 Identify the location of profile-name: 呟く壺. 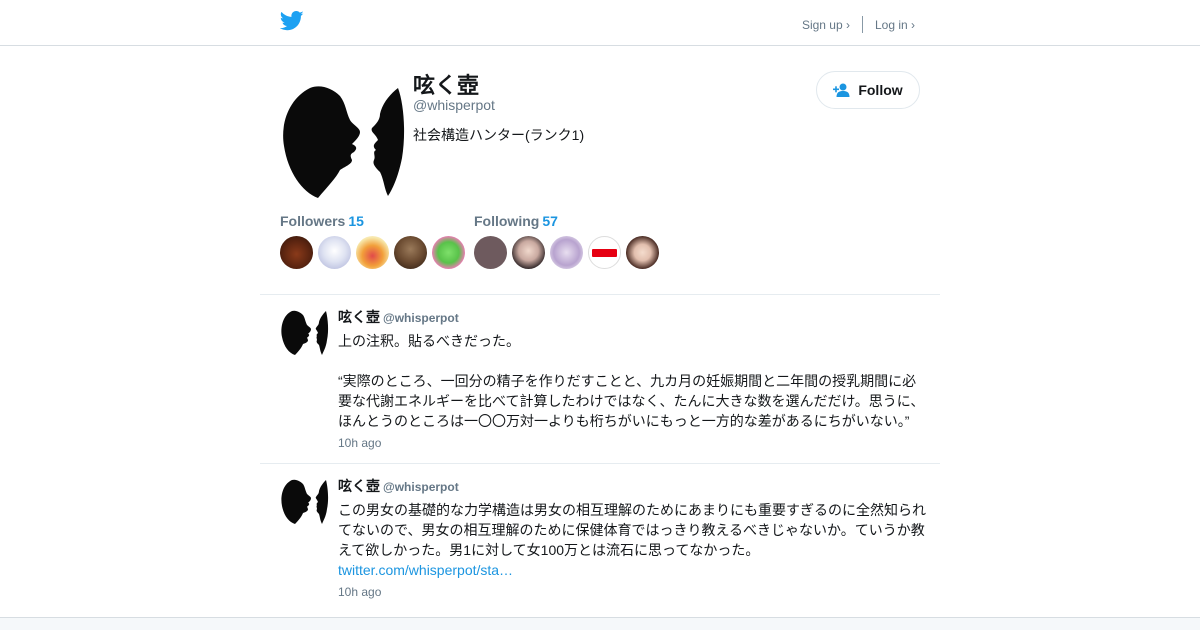
(446, 85).